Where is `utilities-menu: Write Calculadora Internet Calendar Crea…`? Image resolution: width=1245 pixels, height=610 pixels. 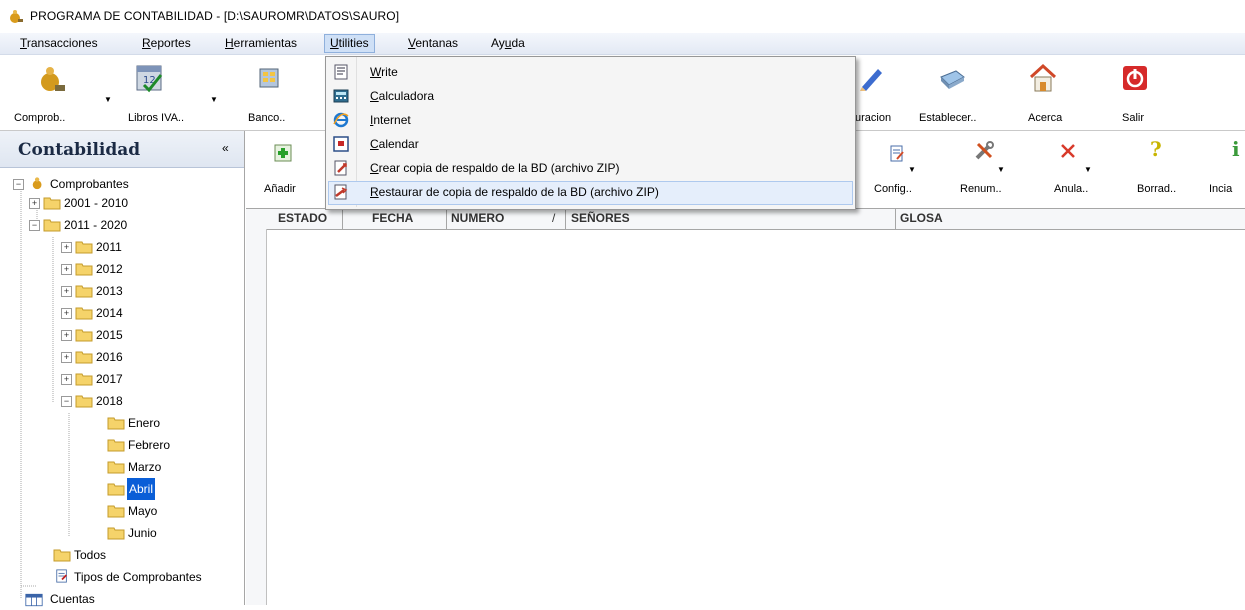
utilities-menu: Write Calculadora Internet Calendar Crea… is located at coordinates (590, 133).